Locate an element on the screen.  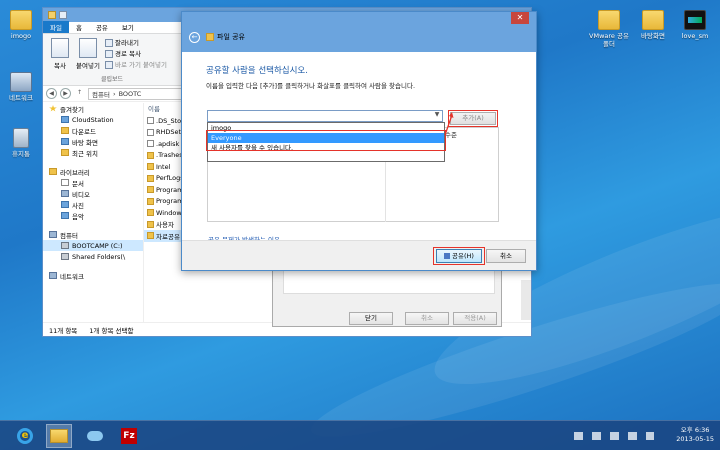
desktop-icon-network: 네트워크 is located at coordinates (22, 87).